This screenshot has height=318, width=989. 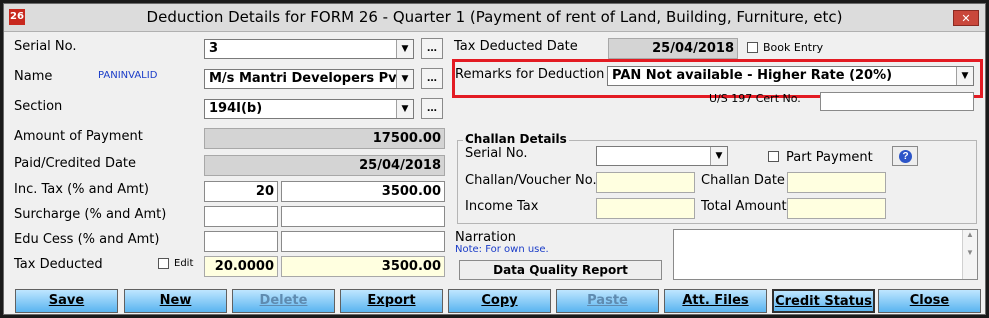 I want to click on book-entry-label: Book Entry, so click(x=793, y=47).